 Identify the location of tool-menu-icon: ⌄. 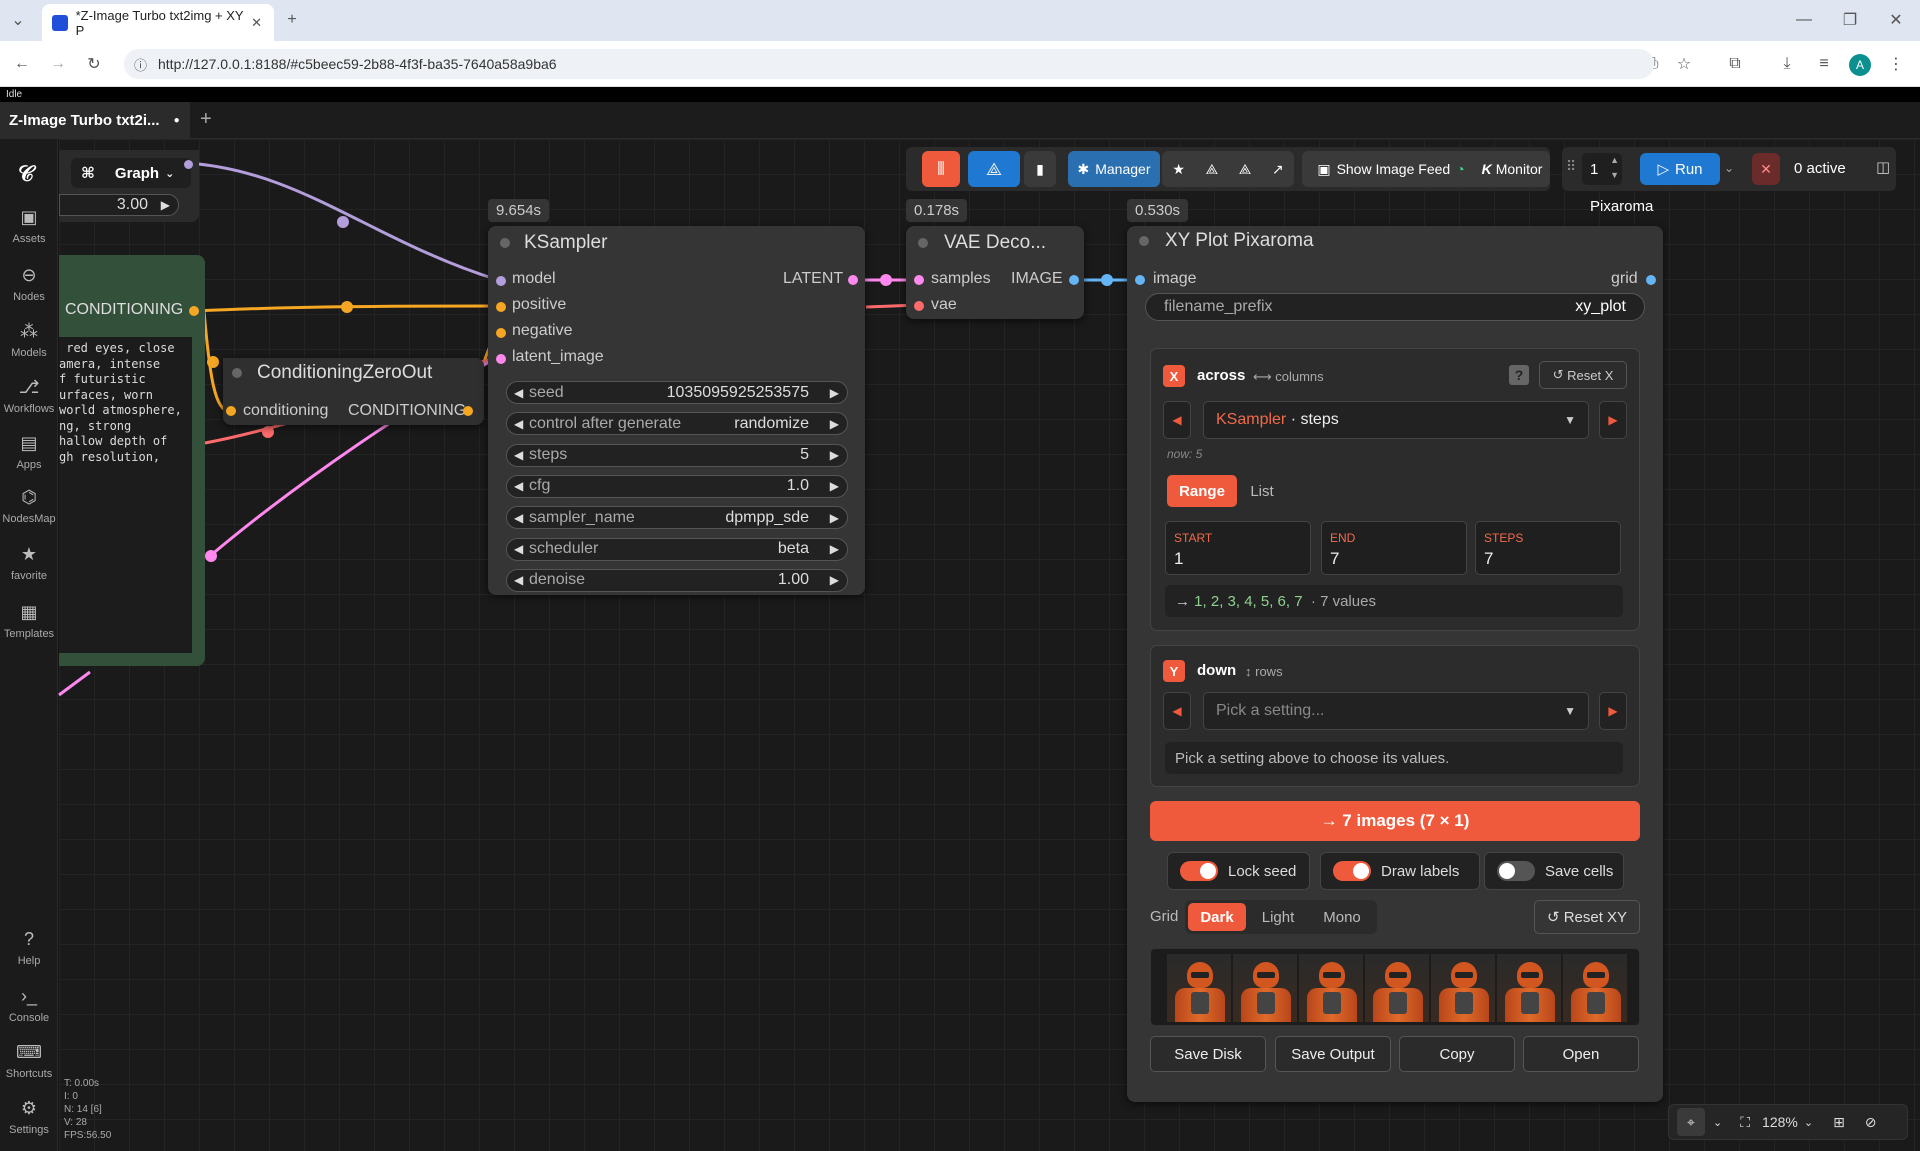
(1717, 1122).